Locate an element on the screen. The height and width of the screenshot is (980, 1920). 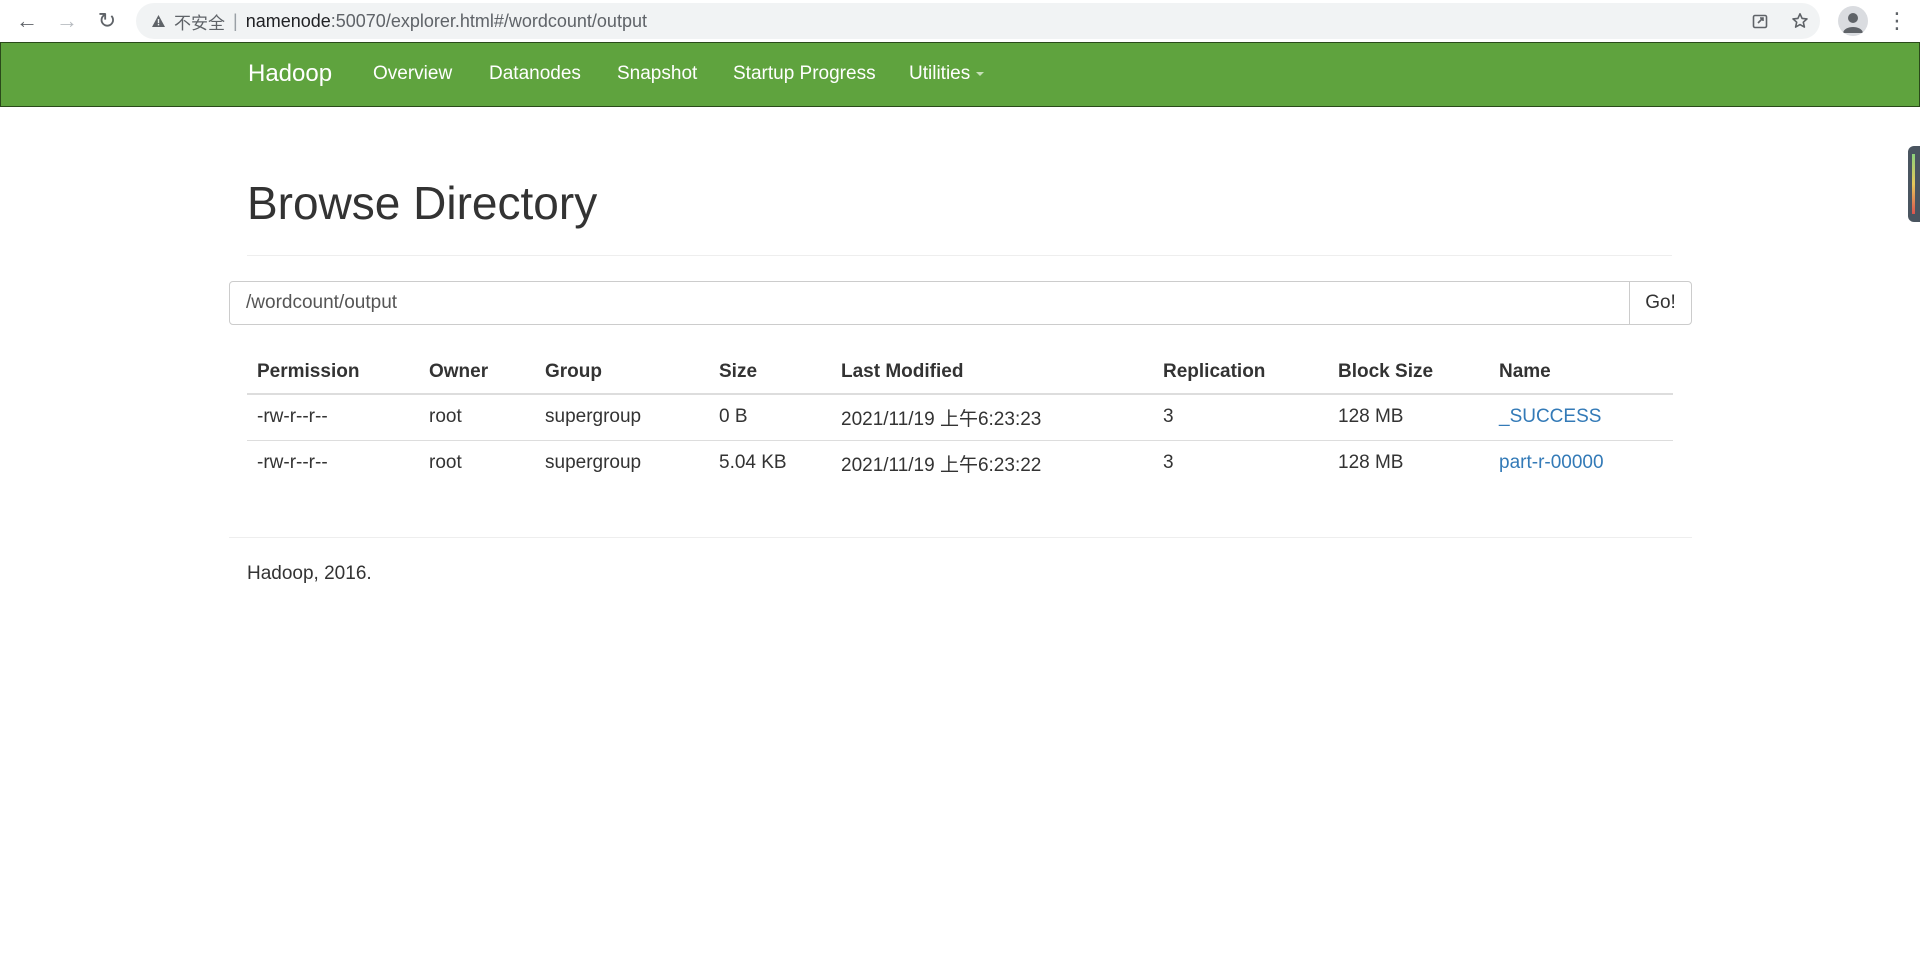
header-replication: Replication is located at coordinates (1240, 372).